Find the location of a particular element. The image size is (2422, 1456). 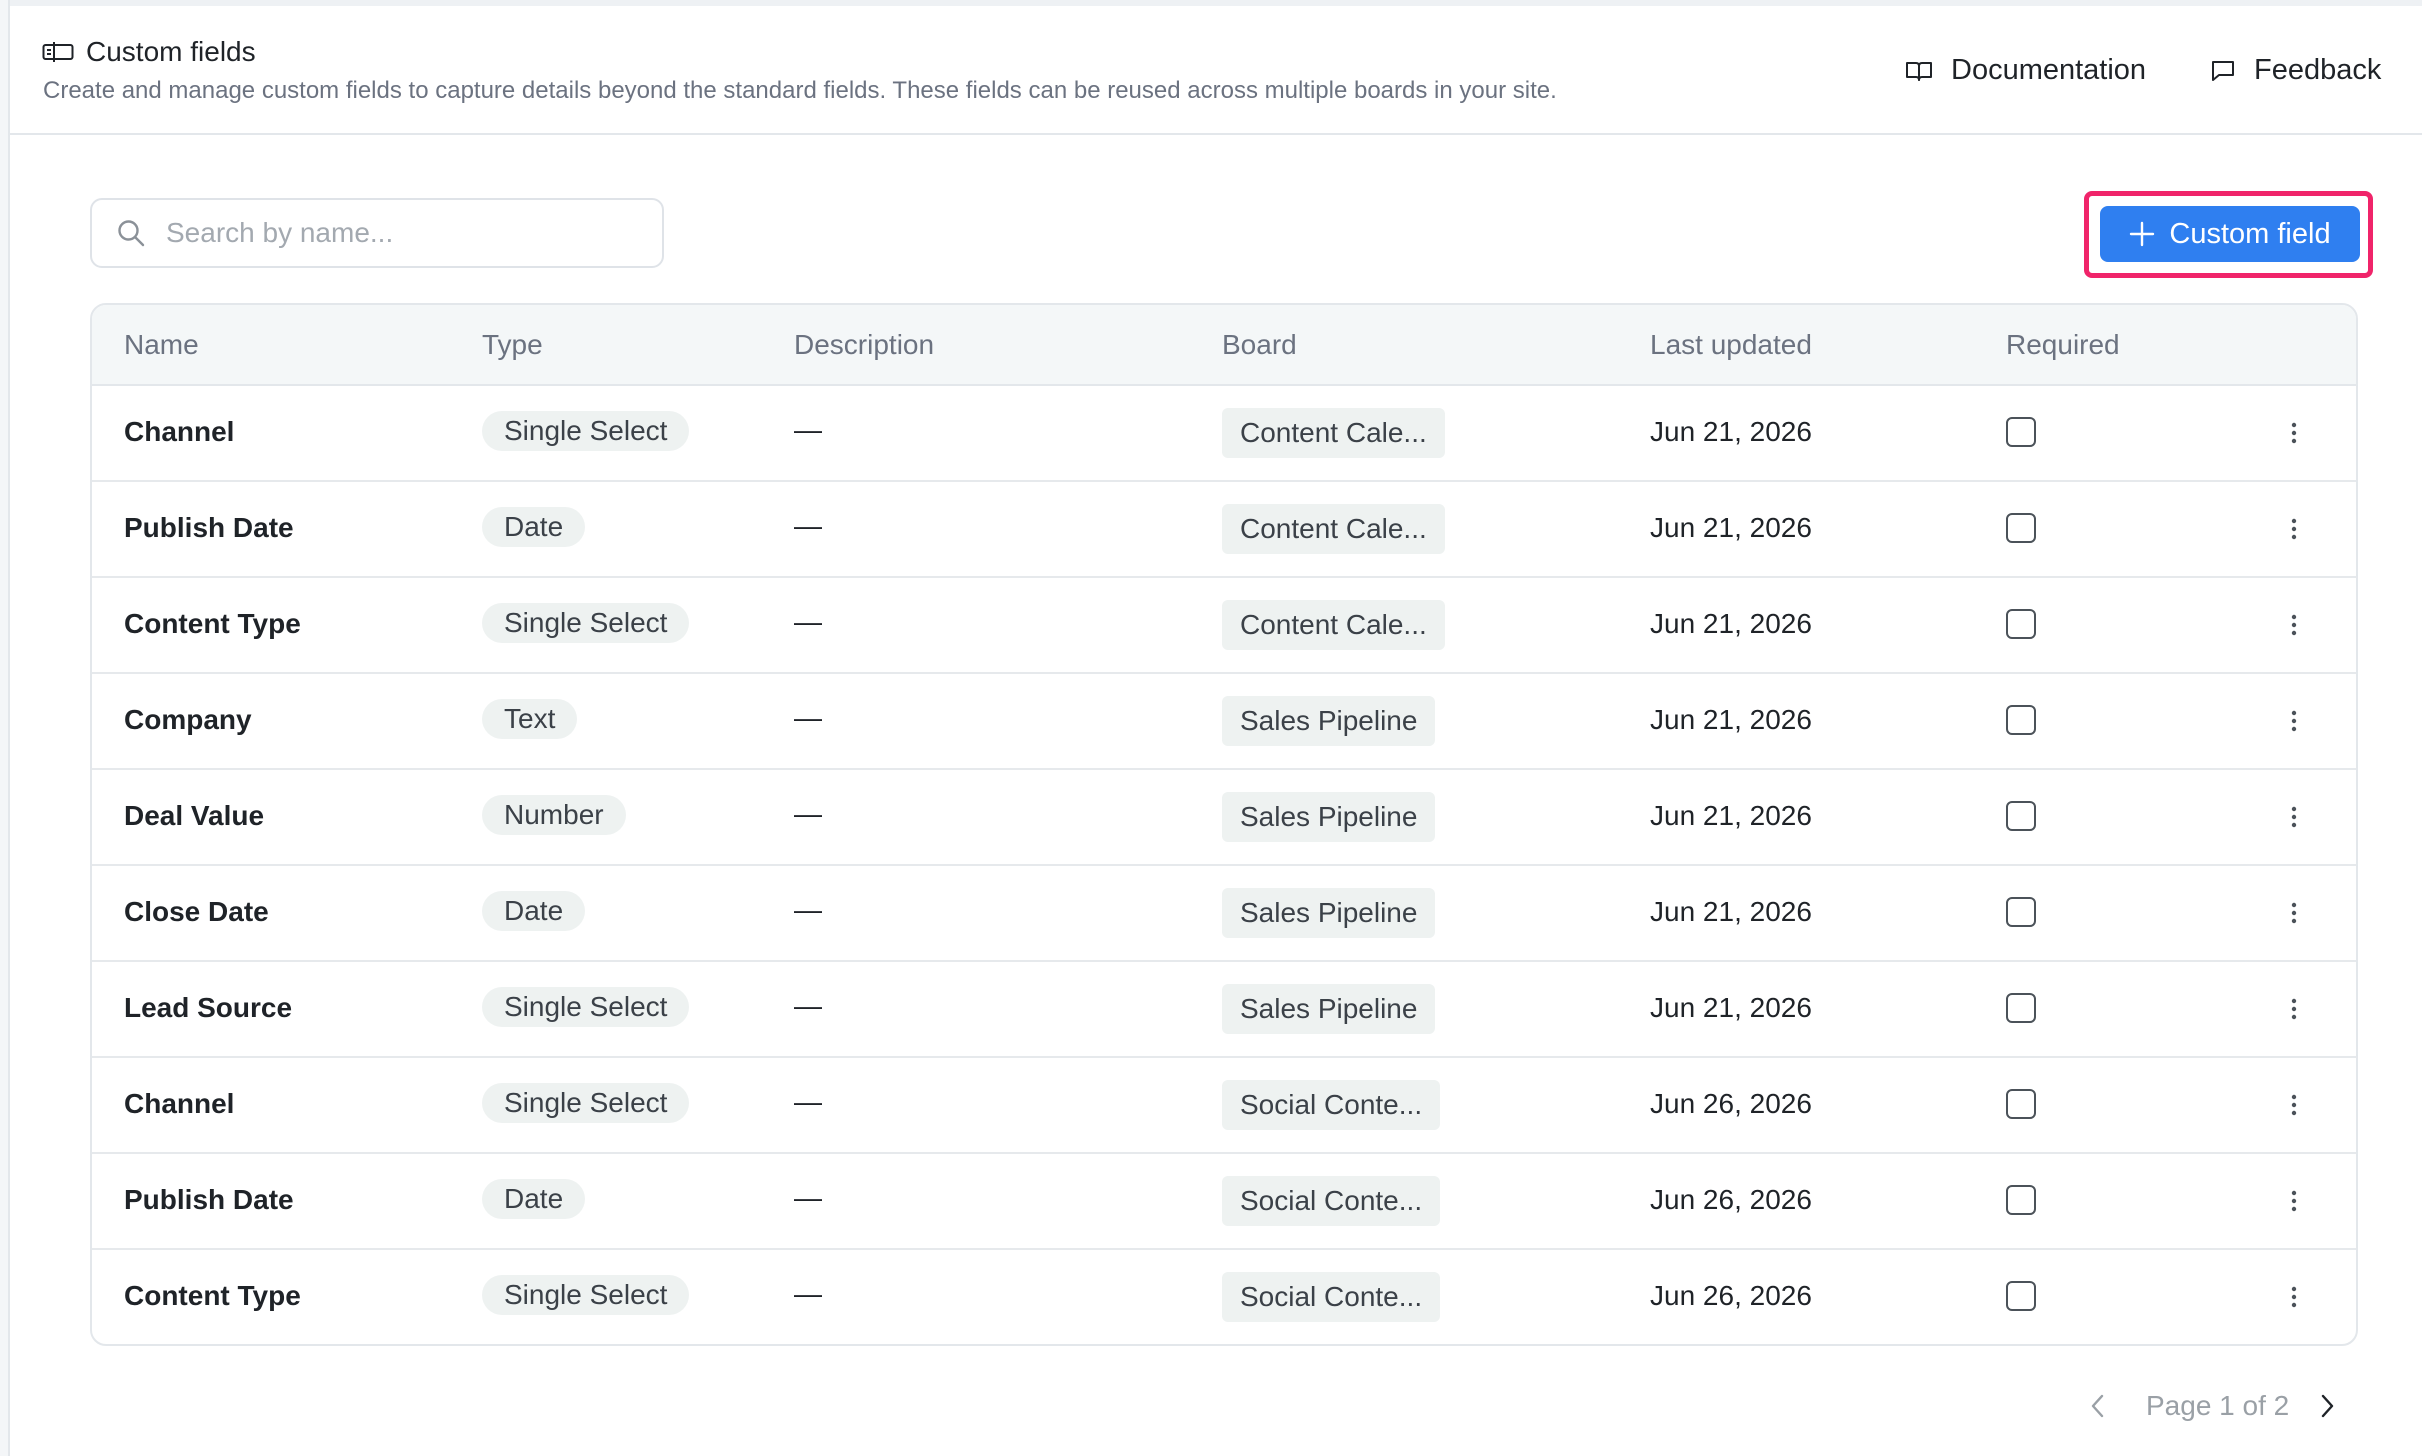

chevron-right-icon is located at coordinates (2328, 1406).